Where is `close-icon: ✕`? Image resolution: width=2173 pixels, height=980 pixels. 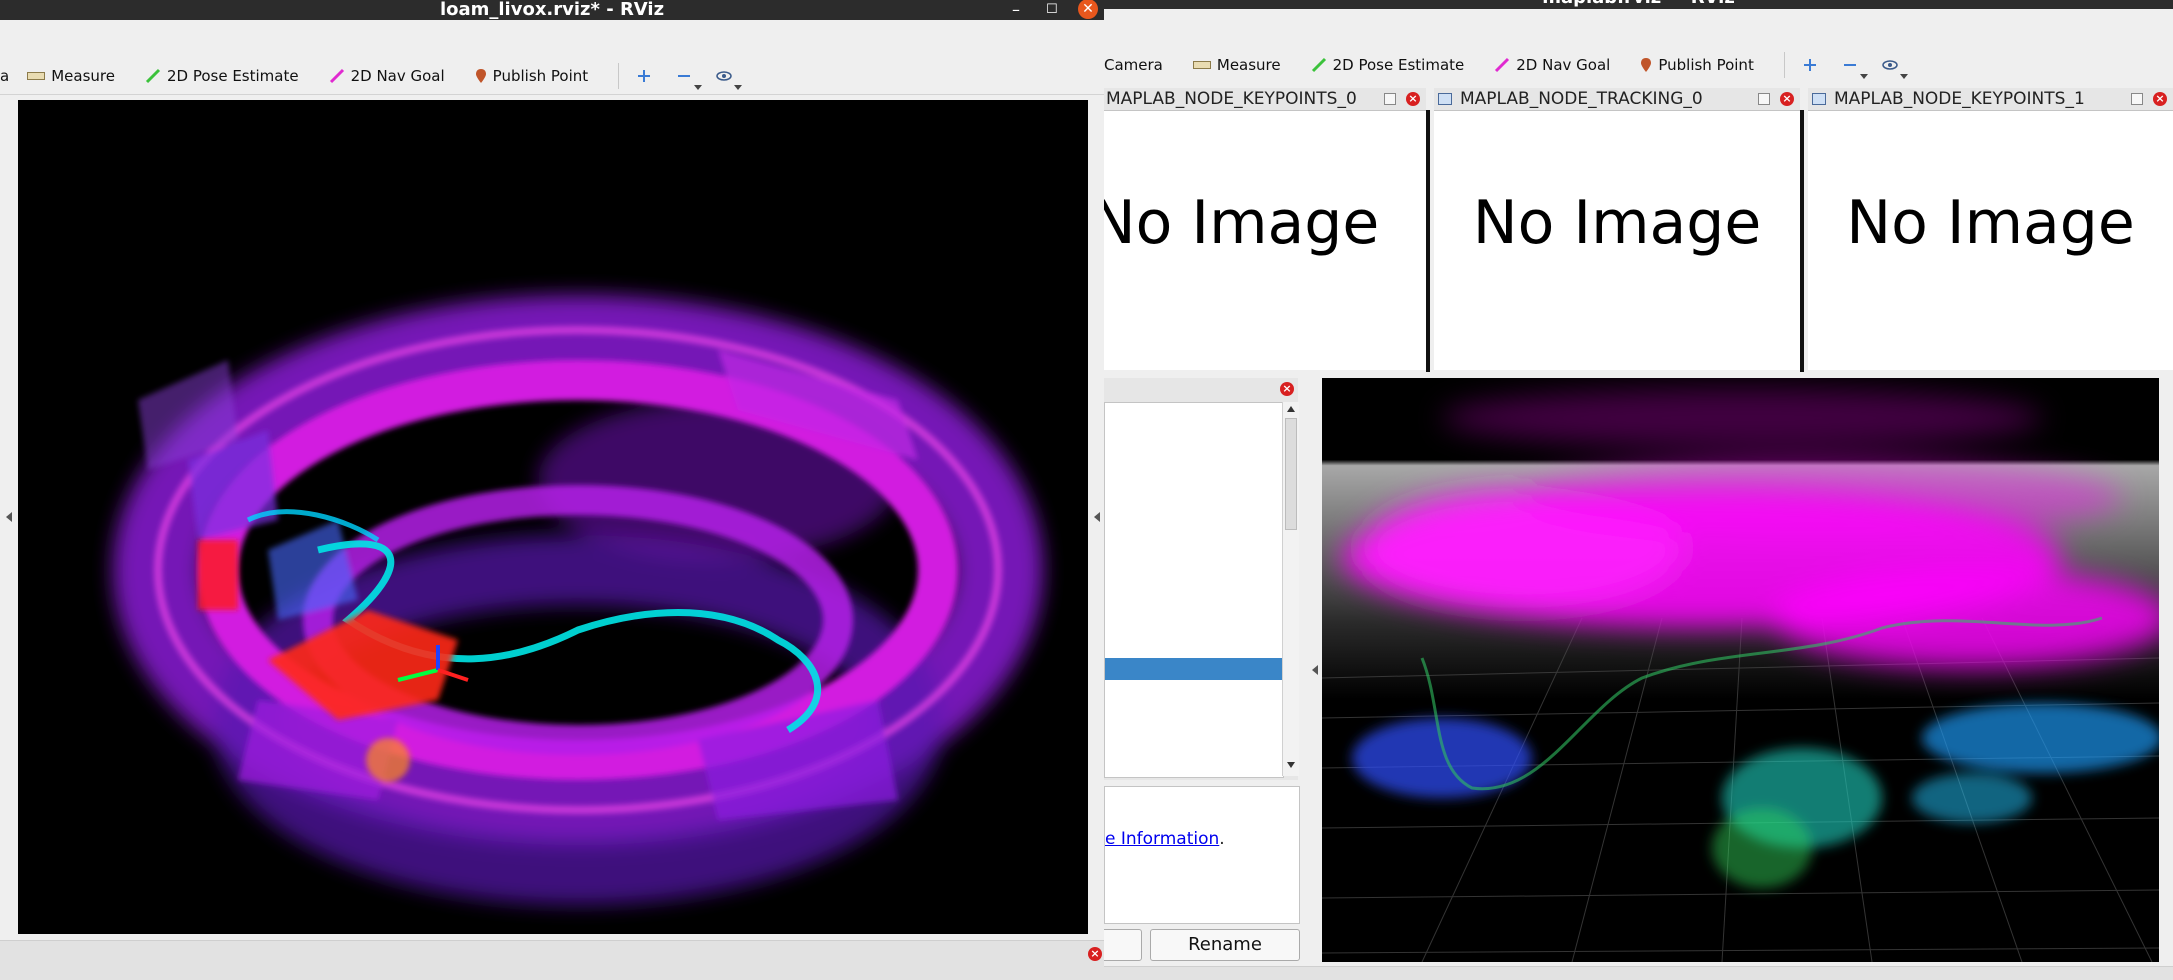
close-icon: ✕ is located at coordinates (1088, 9).